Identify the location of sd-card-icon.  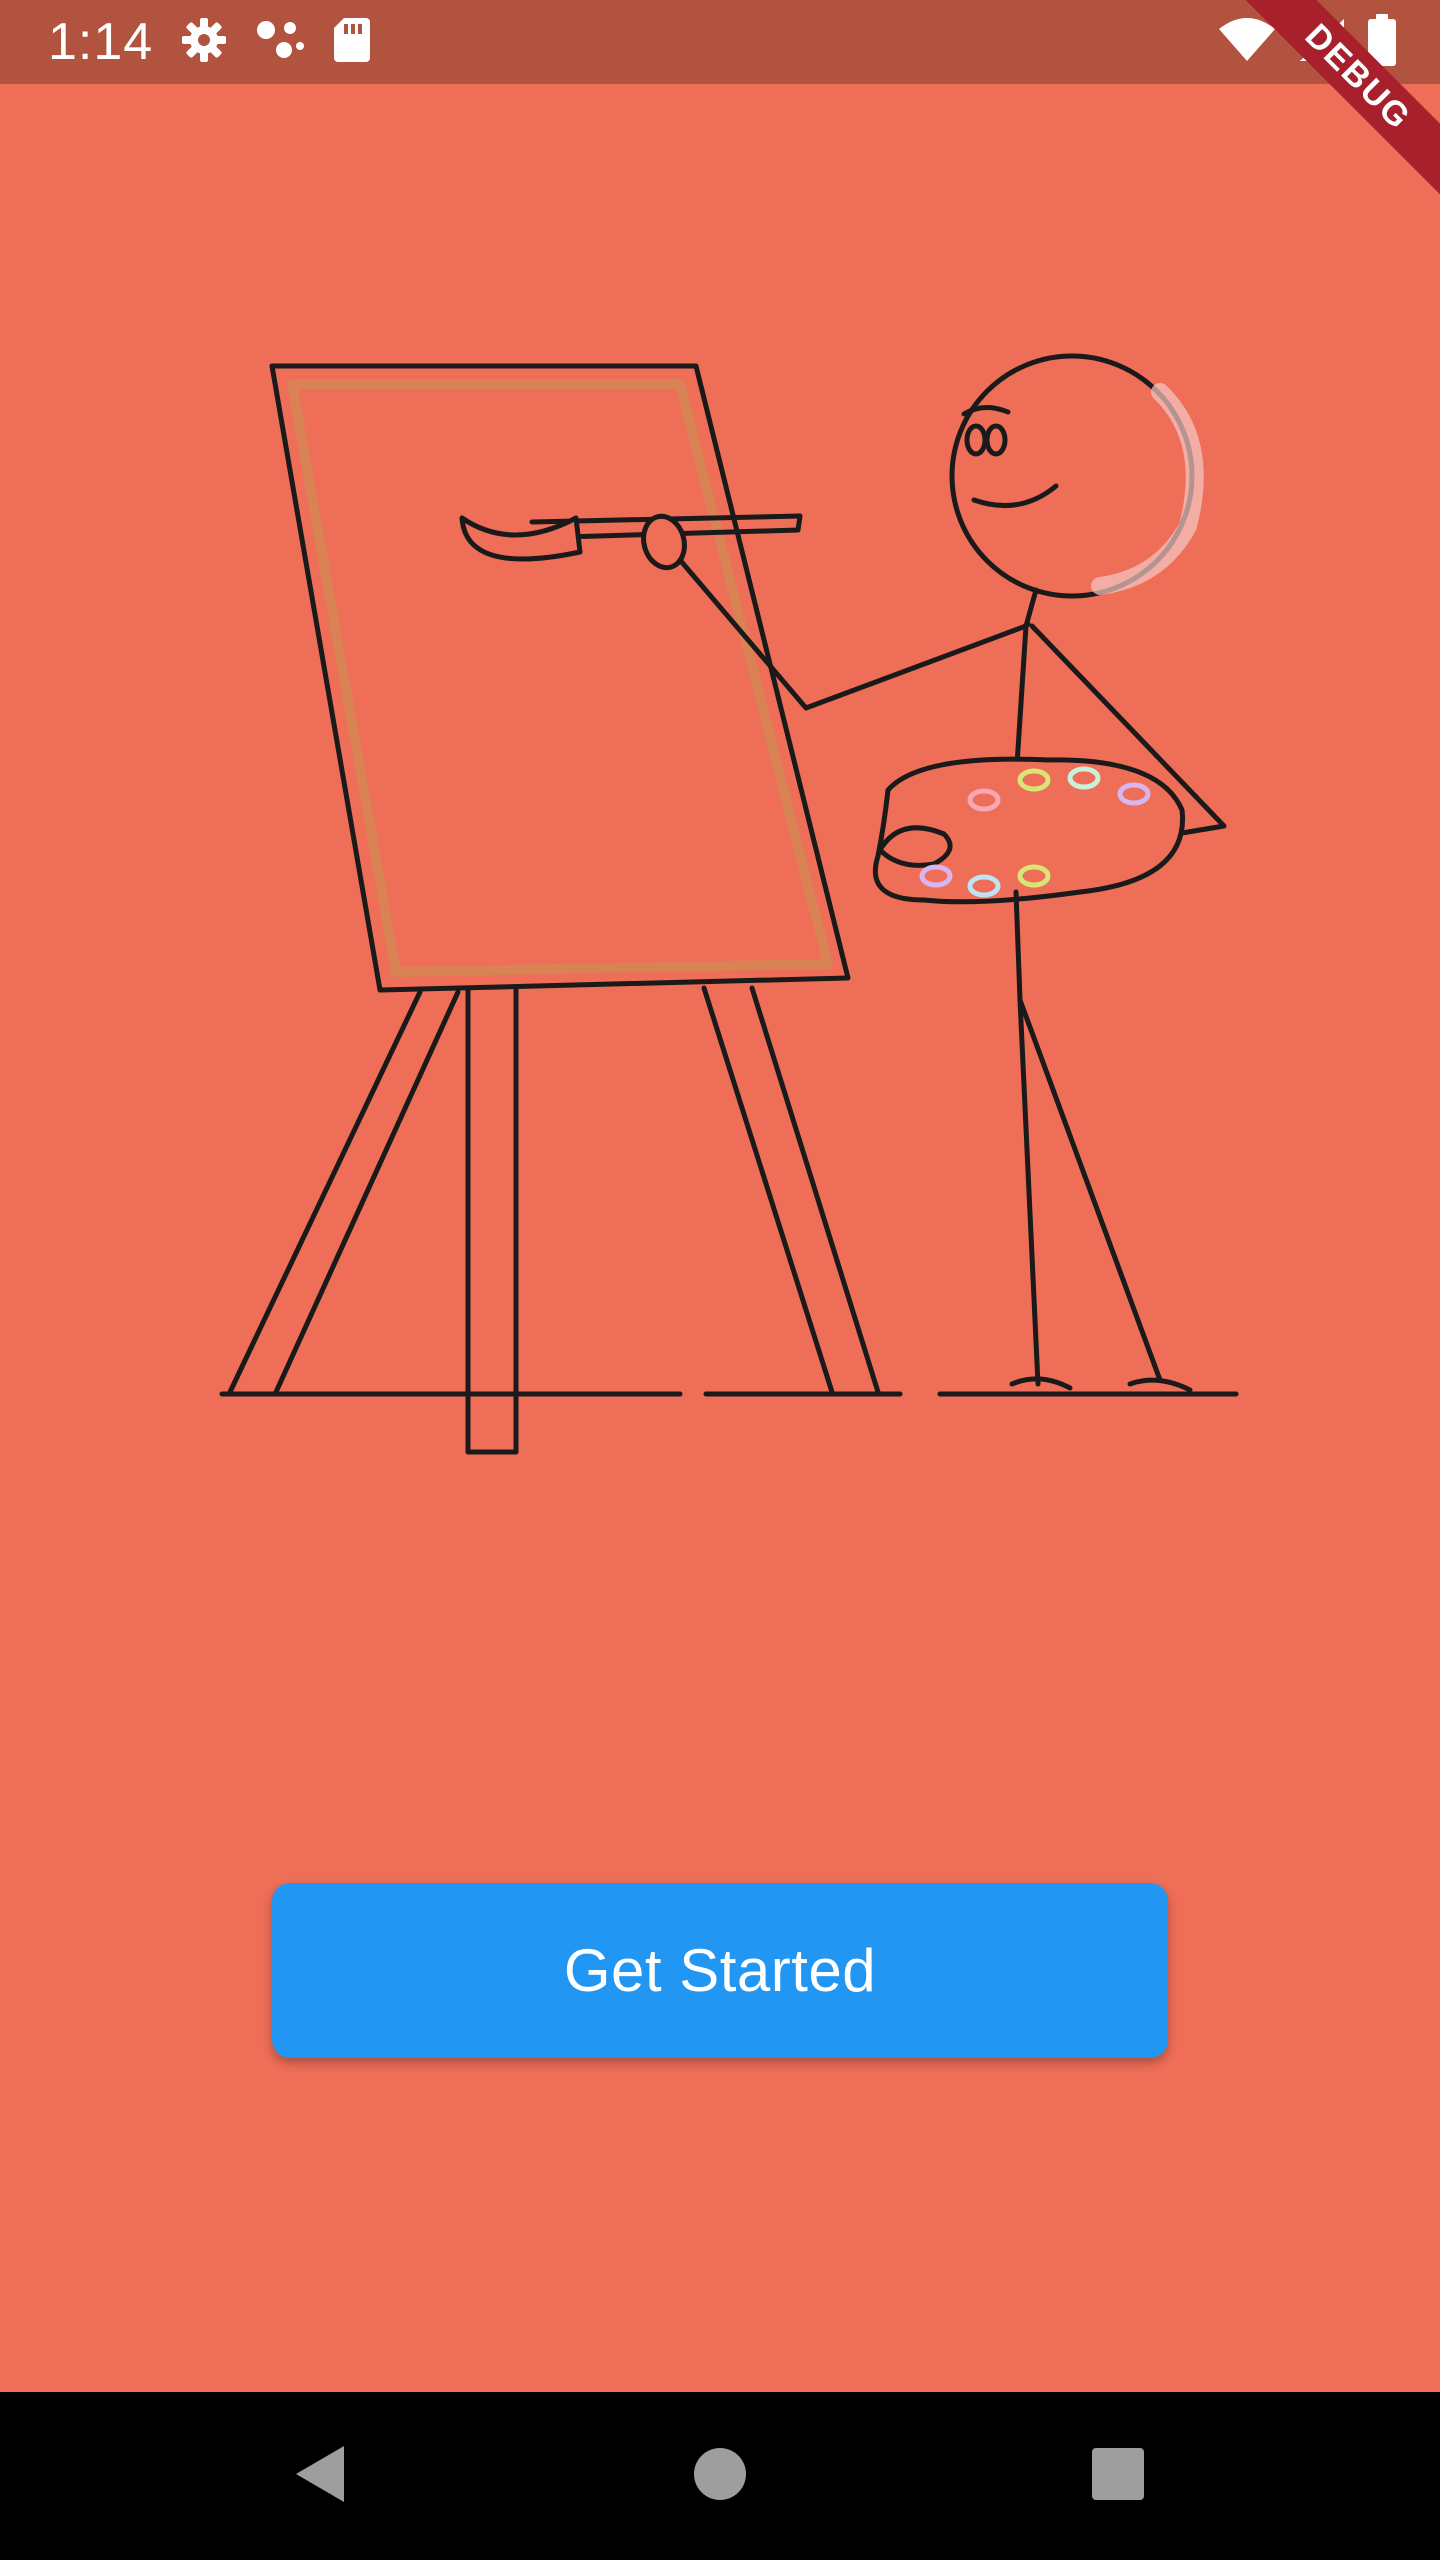
(352, 42).